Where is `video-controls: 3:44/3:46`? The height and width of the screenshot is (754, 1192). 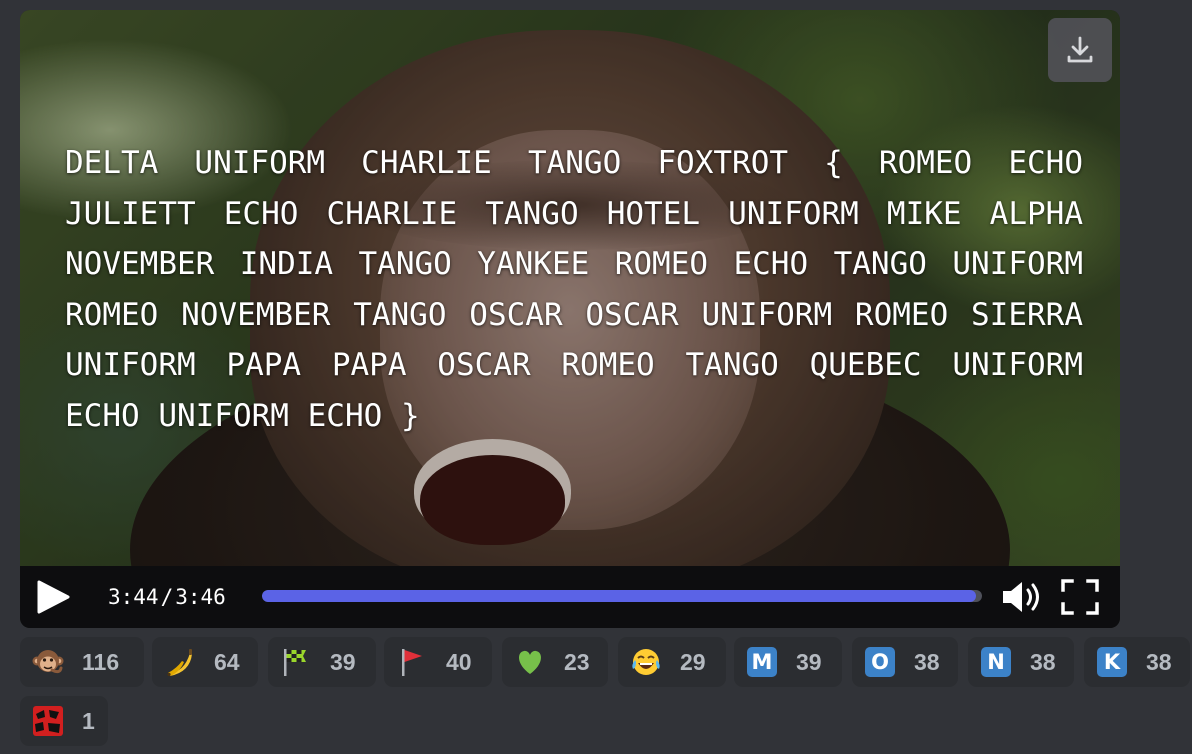
video-controls: 3:44/3:46 is located at coordinates (570, 597).